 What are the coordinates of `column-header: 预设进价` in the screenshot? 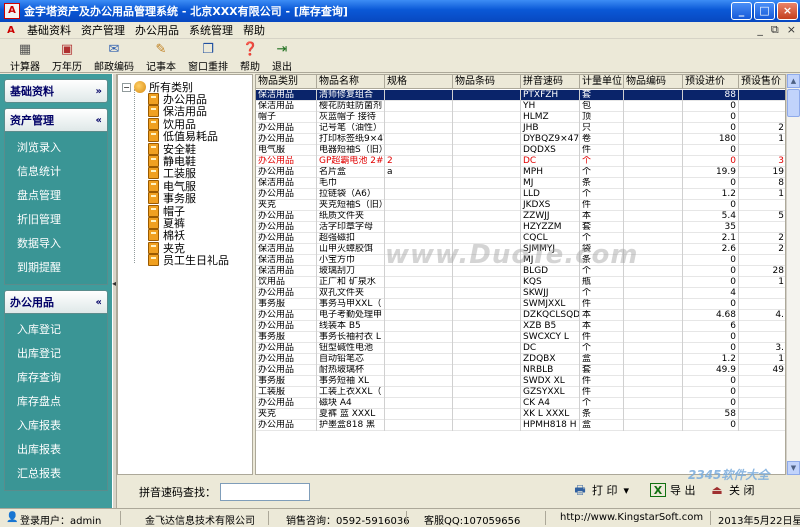 It's located at (711, 82).